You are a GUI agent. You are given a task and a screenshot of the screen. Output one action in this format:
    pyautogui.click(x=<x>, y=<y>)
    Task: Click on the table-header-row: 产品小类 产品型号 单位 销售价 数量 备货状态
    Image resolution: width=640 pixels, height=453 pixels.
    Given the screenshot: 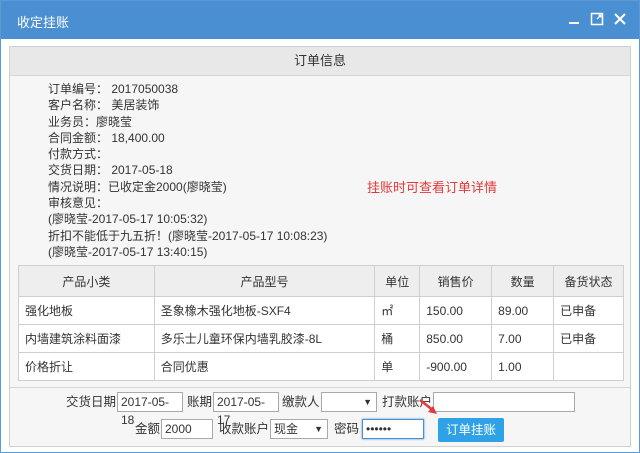 What is the action you would take?
    pyautogui.click(x=321, y=281)
    